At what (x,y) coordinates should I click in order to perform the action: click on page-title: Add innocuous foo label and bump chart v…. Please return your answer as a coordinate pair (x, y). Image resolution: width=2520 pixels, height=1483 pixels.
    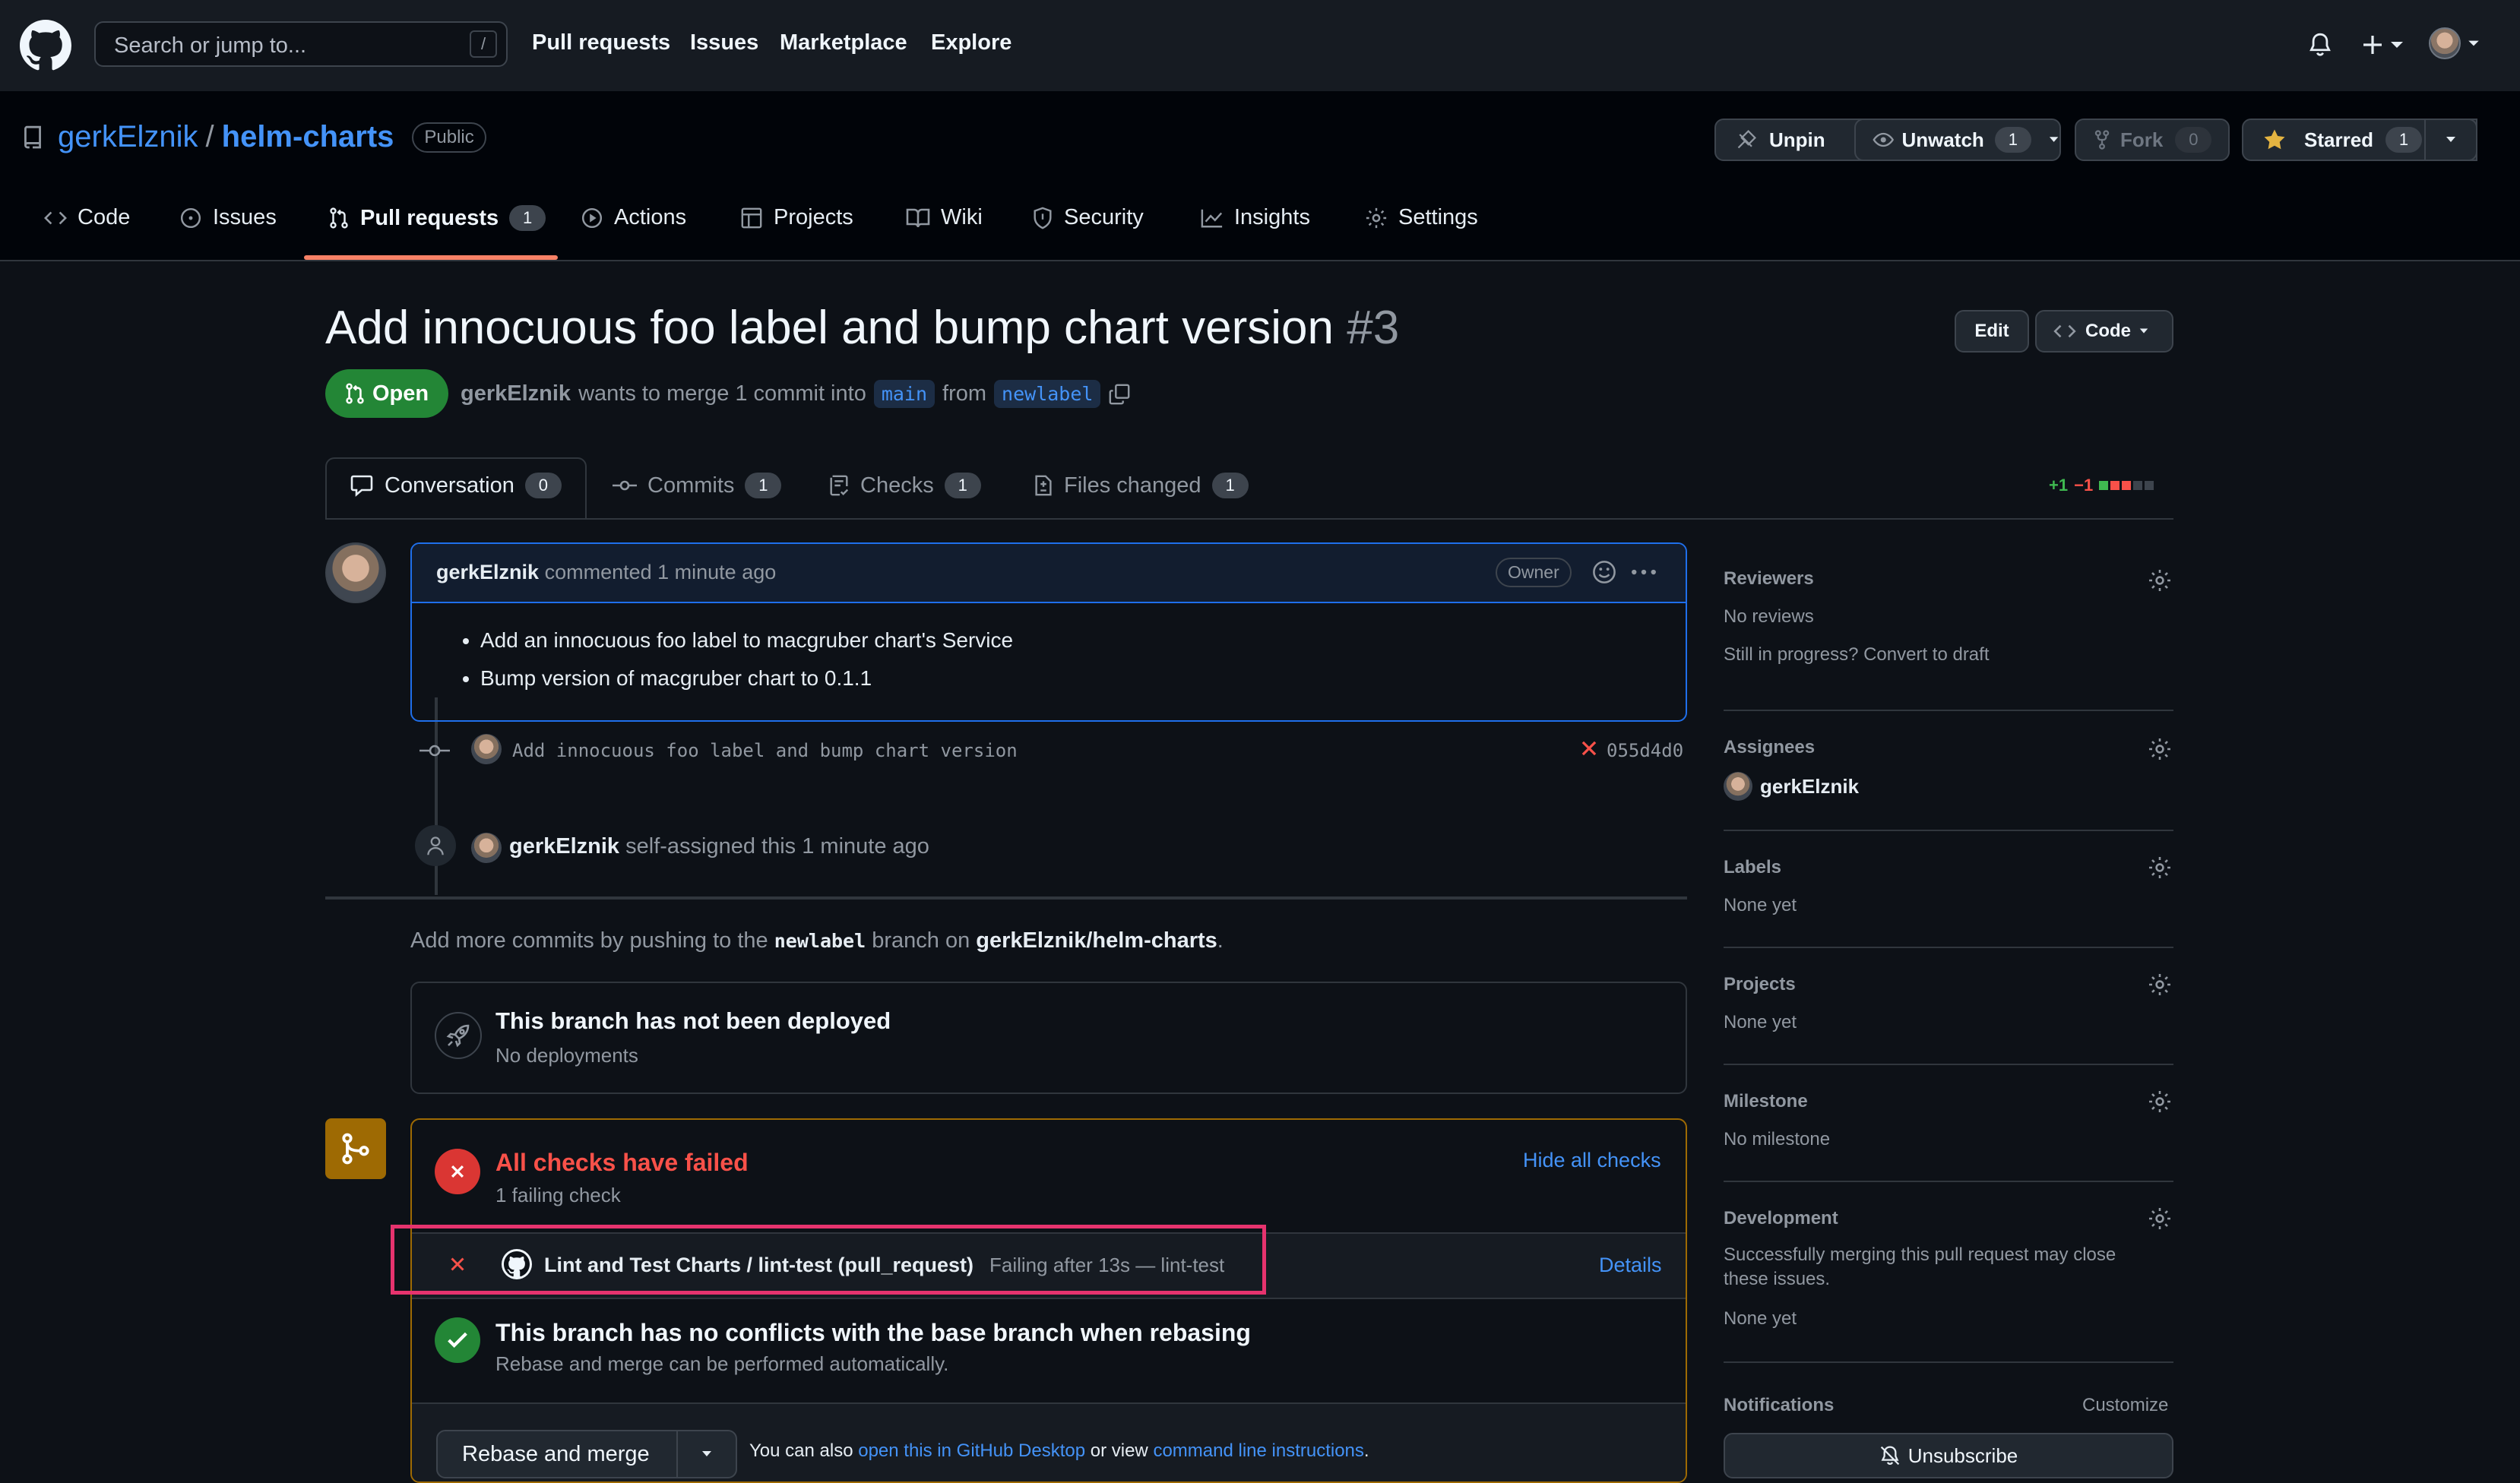
    Looking at the image, I should click on (862, 328).